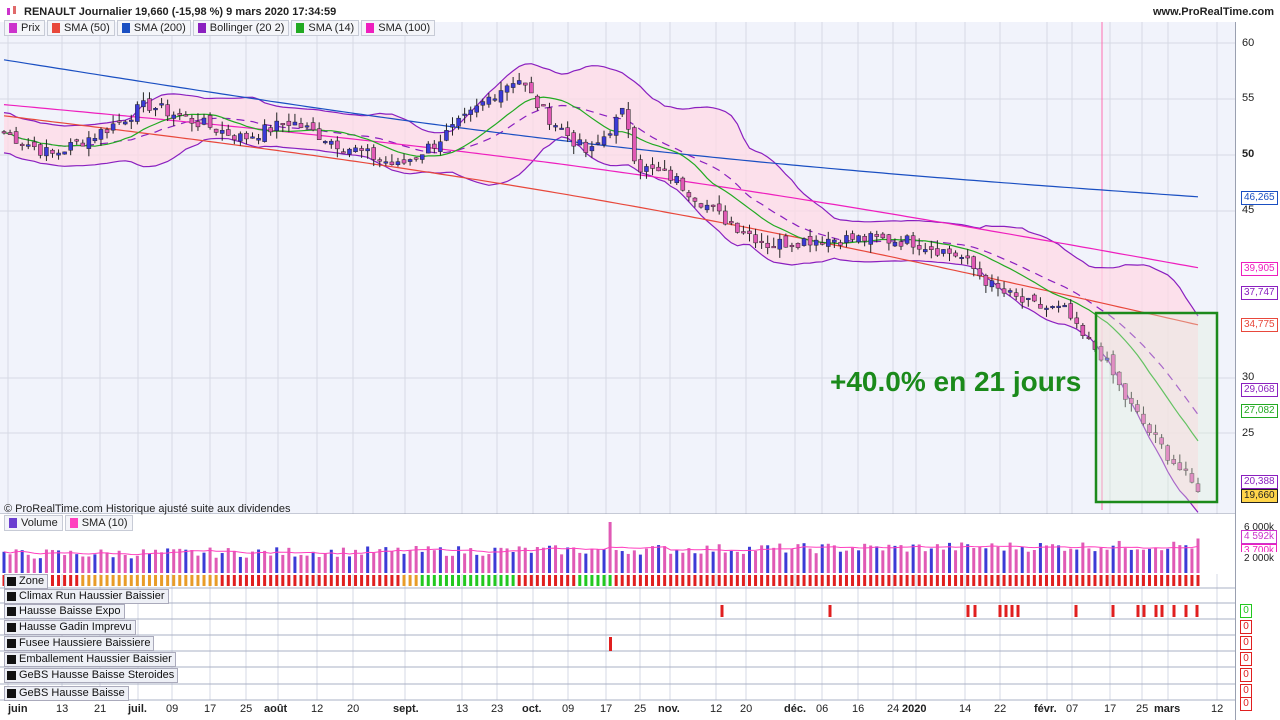 The image size is (1280, 720). I want to click on time-axis-label: 16, so click(858, 709).